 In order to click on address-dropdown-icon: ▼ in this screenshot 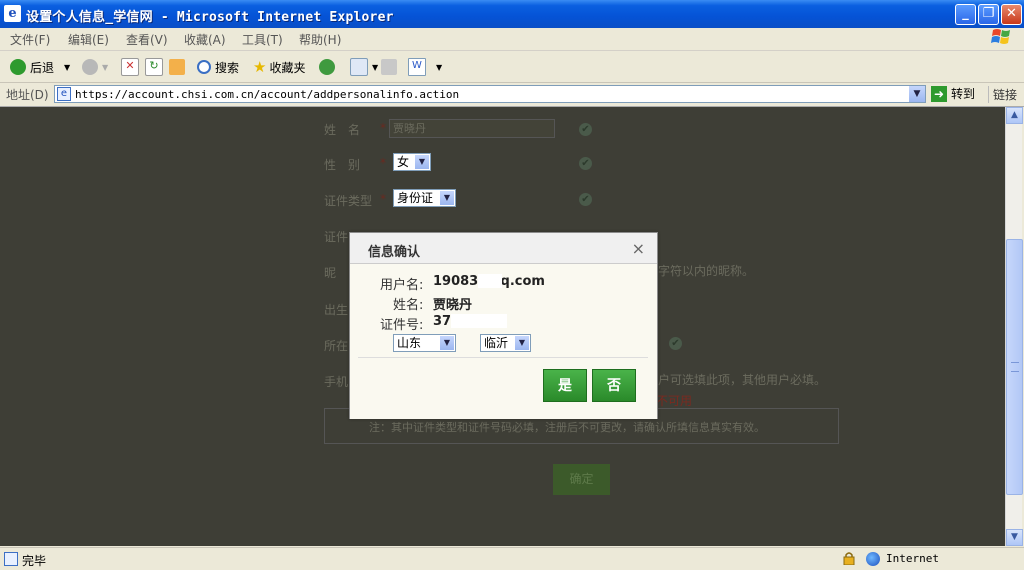, I will do `click(917, 94)`.